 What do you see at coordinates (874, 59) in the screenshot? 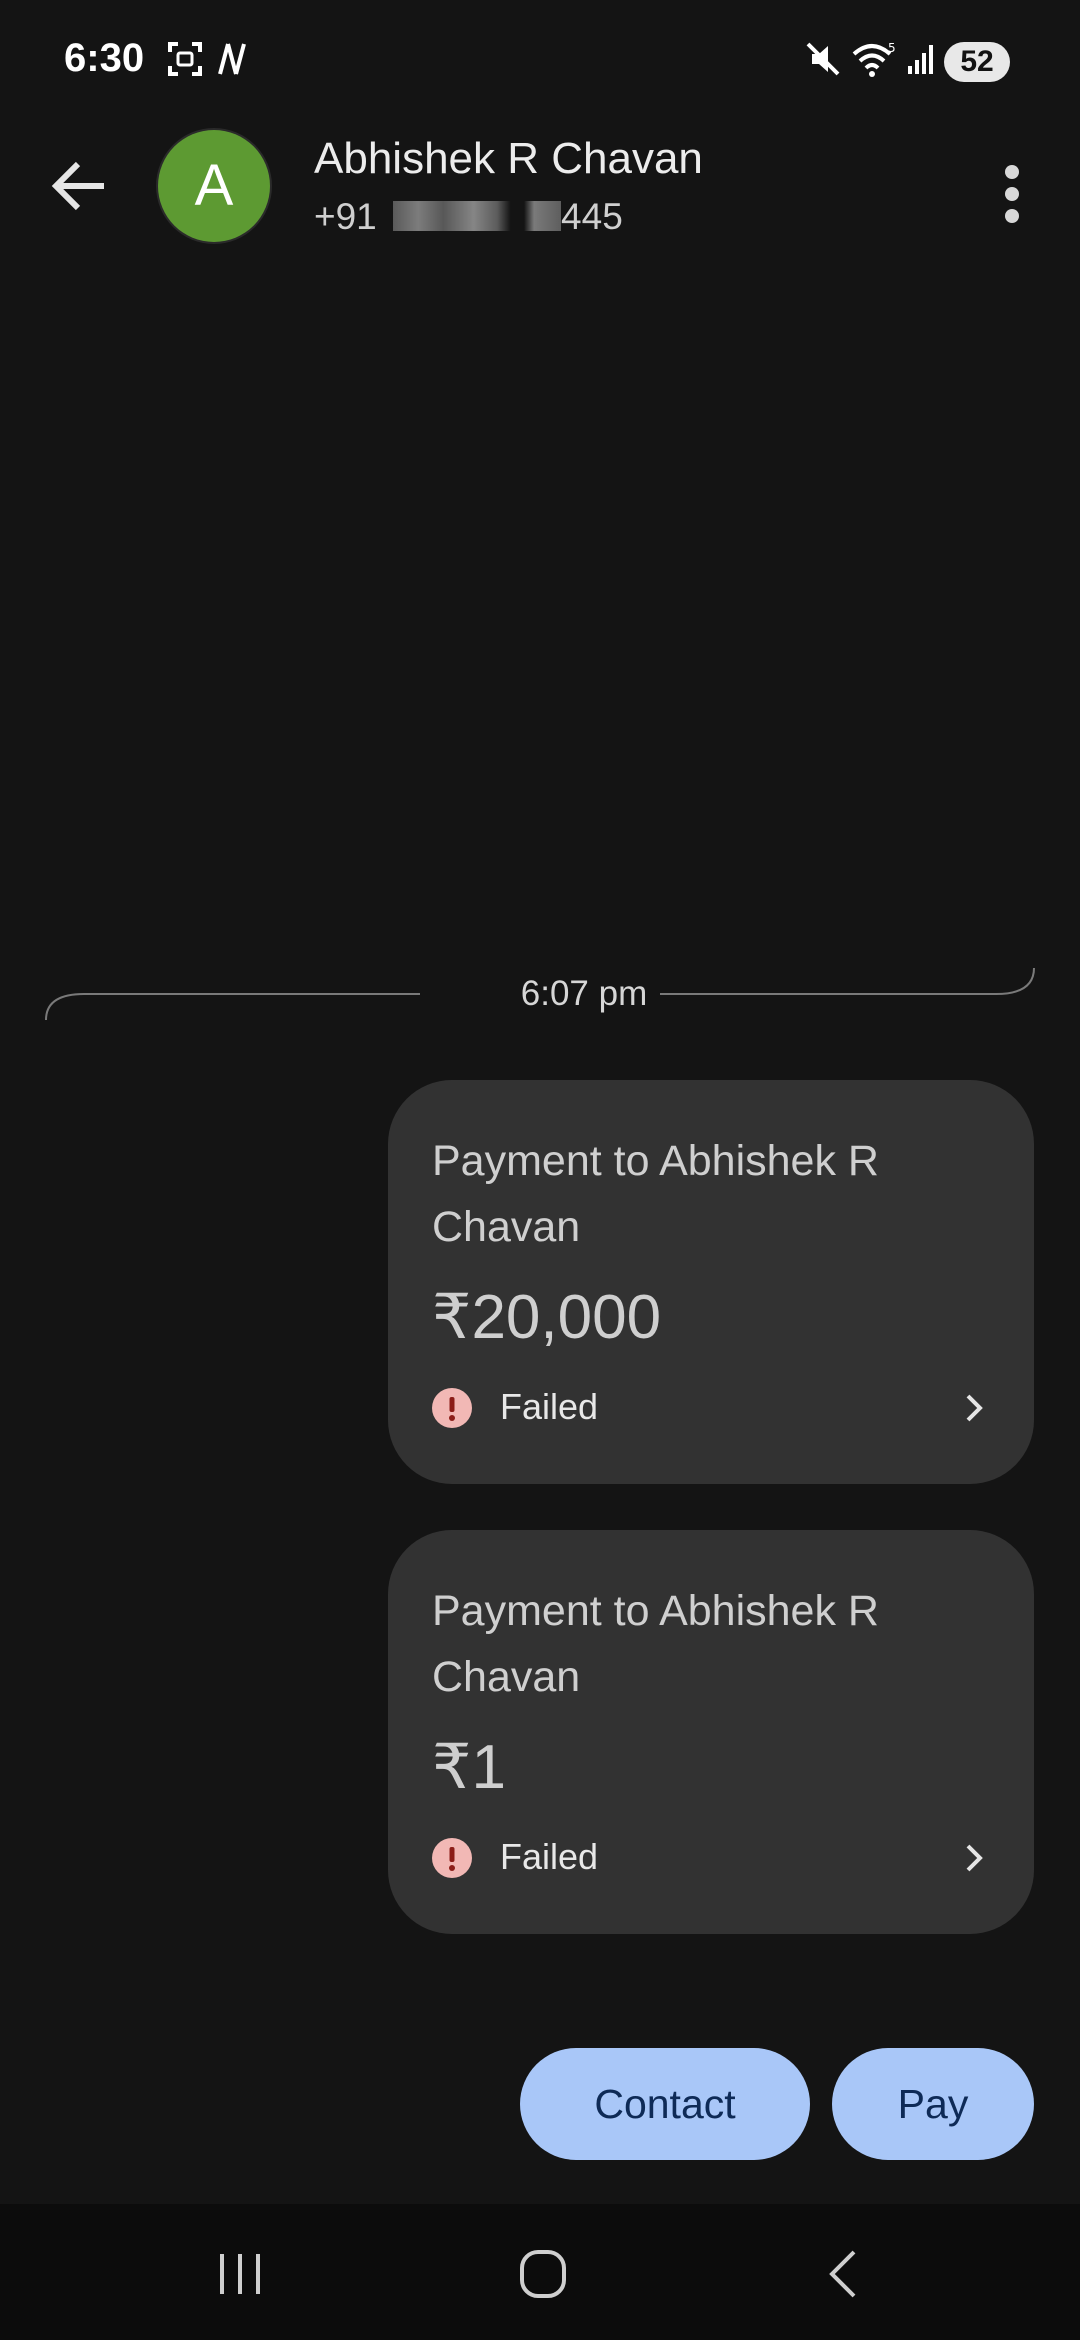
I see `wifi-icon: 5` at bounding box center [874, 59].